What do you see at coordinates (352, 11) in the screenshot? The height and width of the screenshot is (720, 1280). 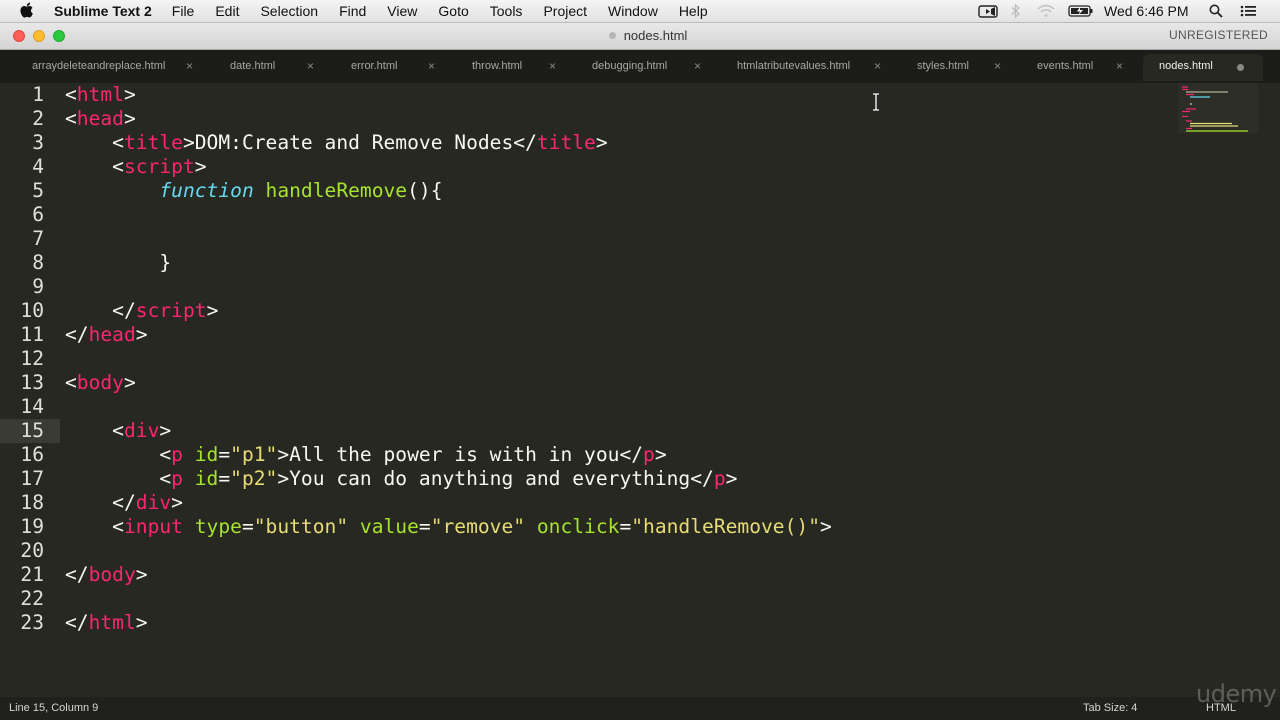 I see `menu-find: Find` at bounding box center [352, 11].